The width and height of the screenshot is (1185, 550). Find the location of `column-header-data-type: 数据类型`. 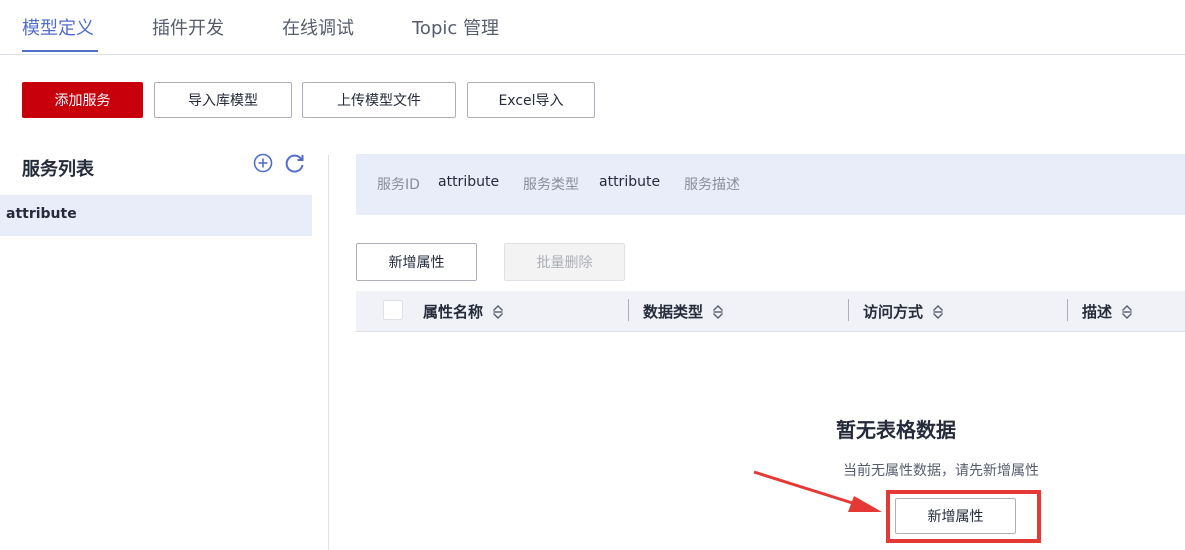

column-header-data-type: 数据类型 is located at coordinates (684, 311).